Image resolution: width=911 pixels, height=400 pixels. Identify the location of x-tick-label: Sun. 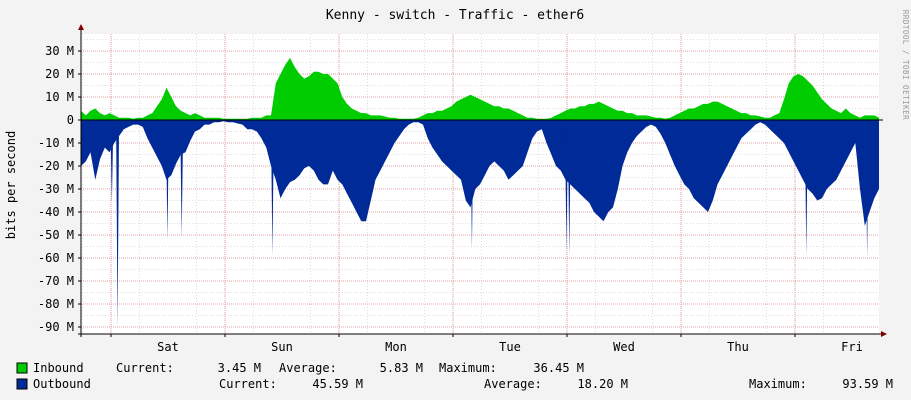
(282, 347).